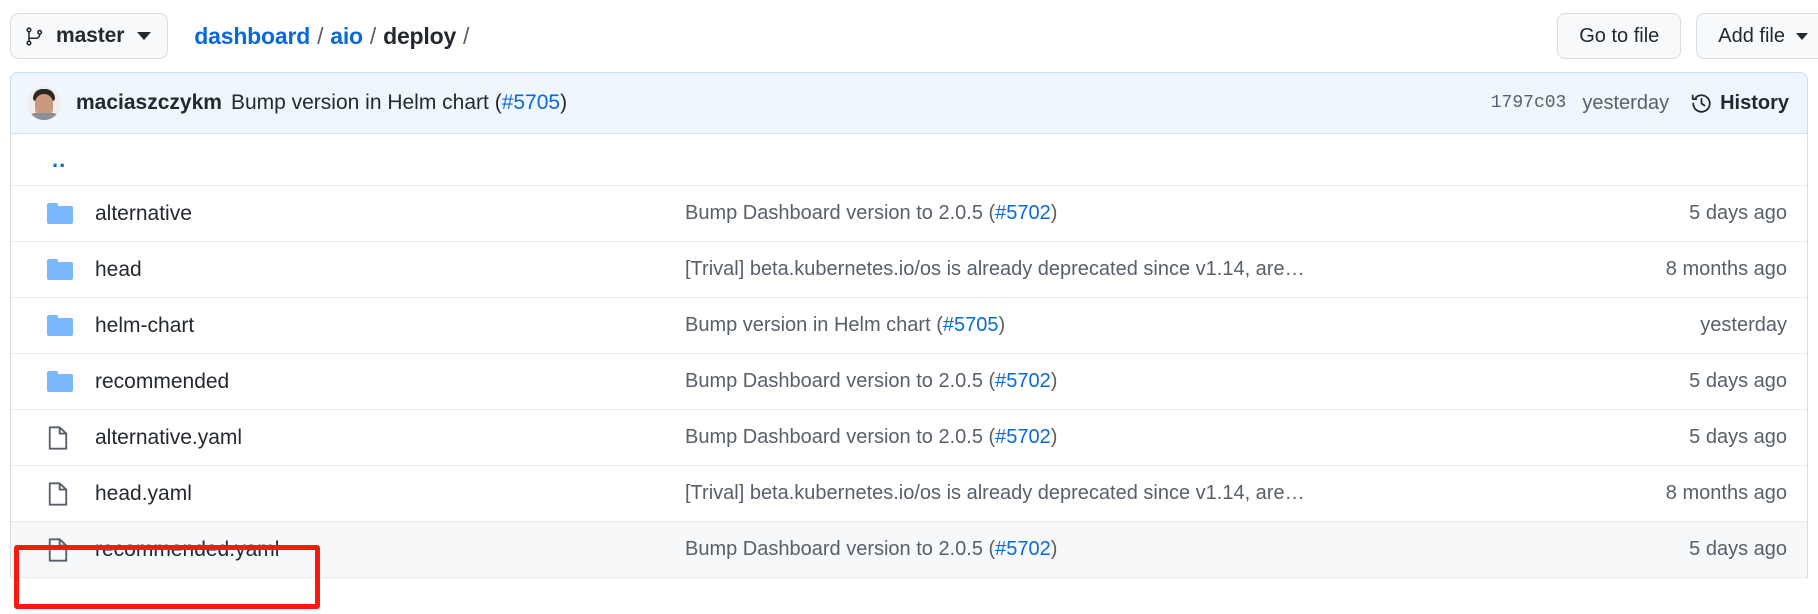  I want to click on add-file-button: Add file, so click(1757, 36).